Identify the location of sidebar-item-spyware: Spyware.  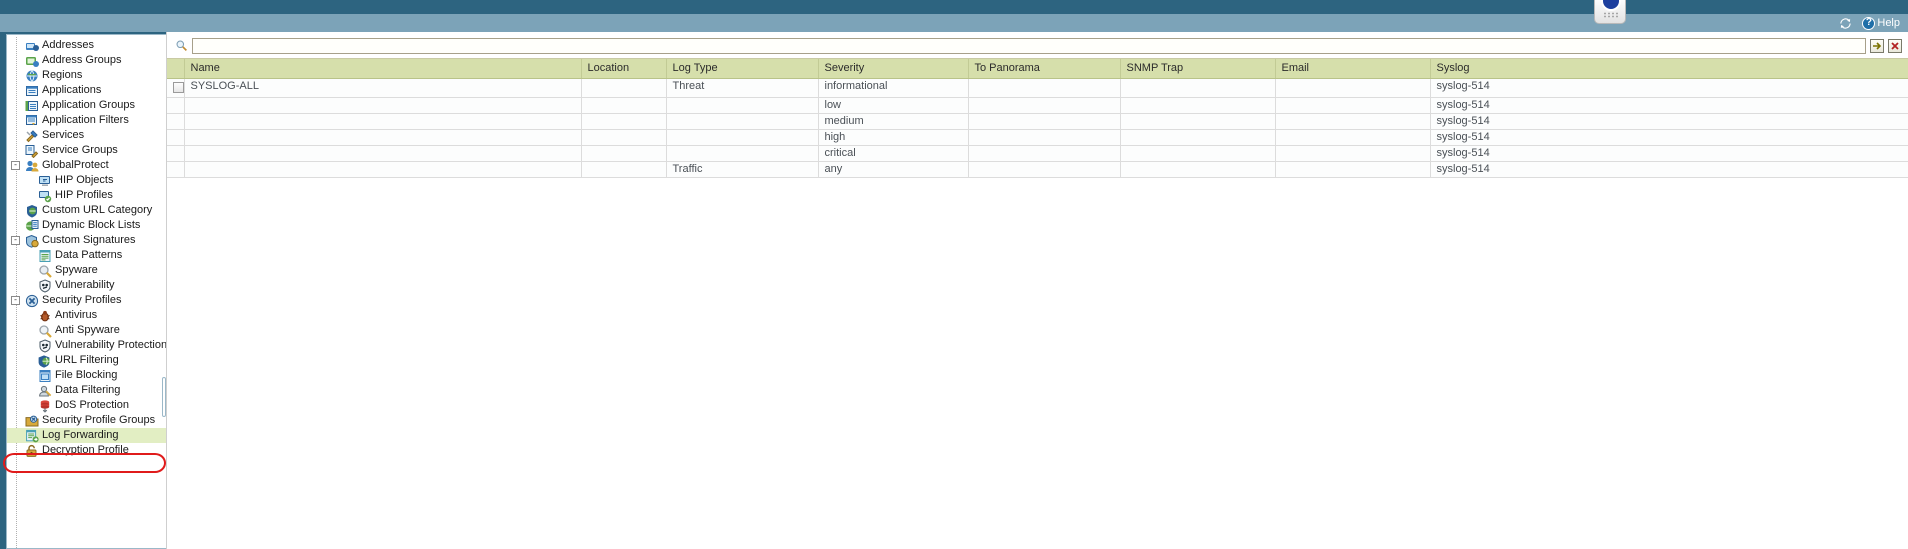
(86, 270).